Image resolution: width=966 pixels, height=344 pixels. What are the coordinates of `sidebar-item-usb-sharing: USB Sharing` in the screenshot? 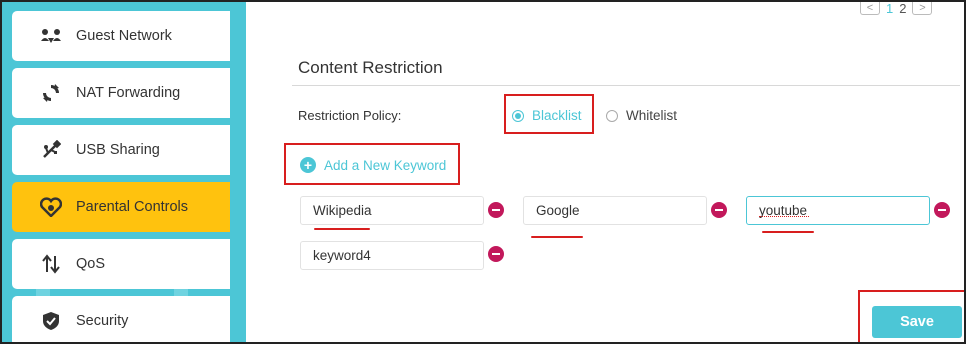 It's located at (121, 150).